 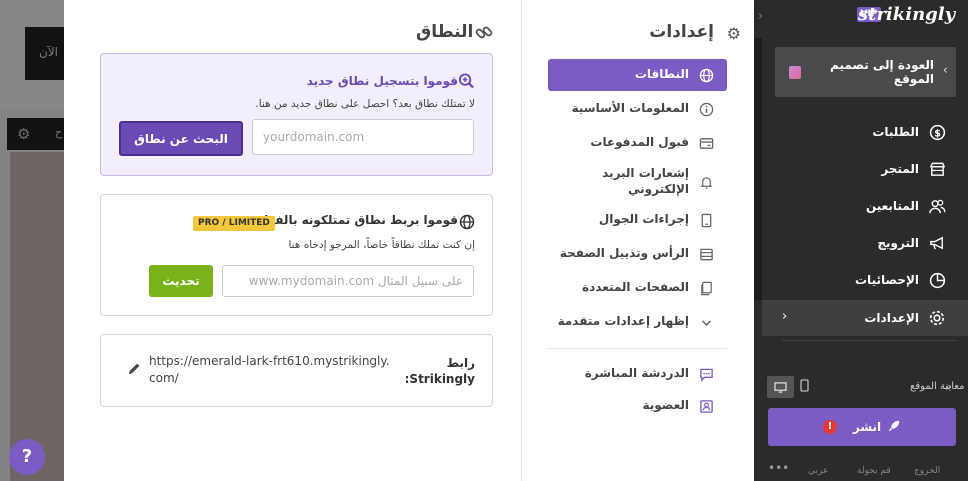 What do you see at coordinates (27, 457) in the screenshot?
I see `help-button: ?` at bounding box center [27, 457].